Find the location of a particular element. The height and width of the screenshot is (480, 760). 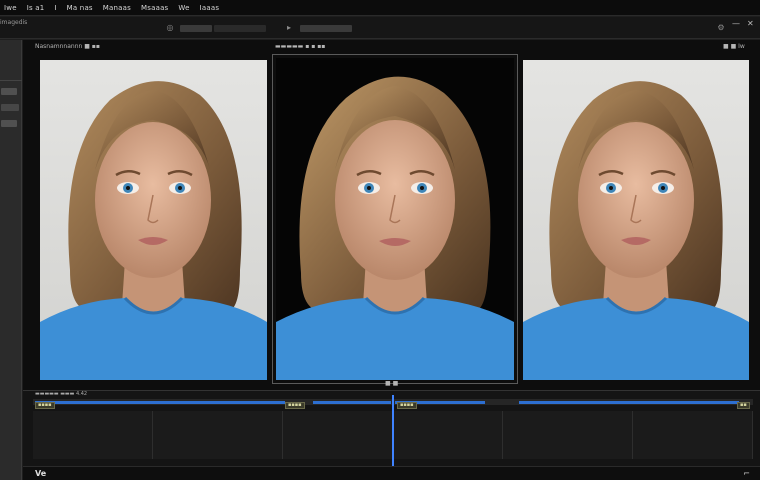

menu-item-0: Iwe is located at coordinates (10, 8).